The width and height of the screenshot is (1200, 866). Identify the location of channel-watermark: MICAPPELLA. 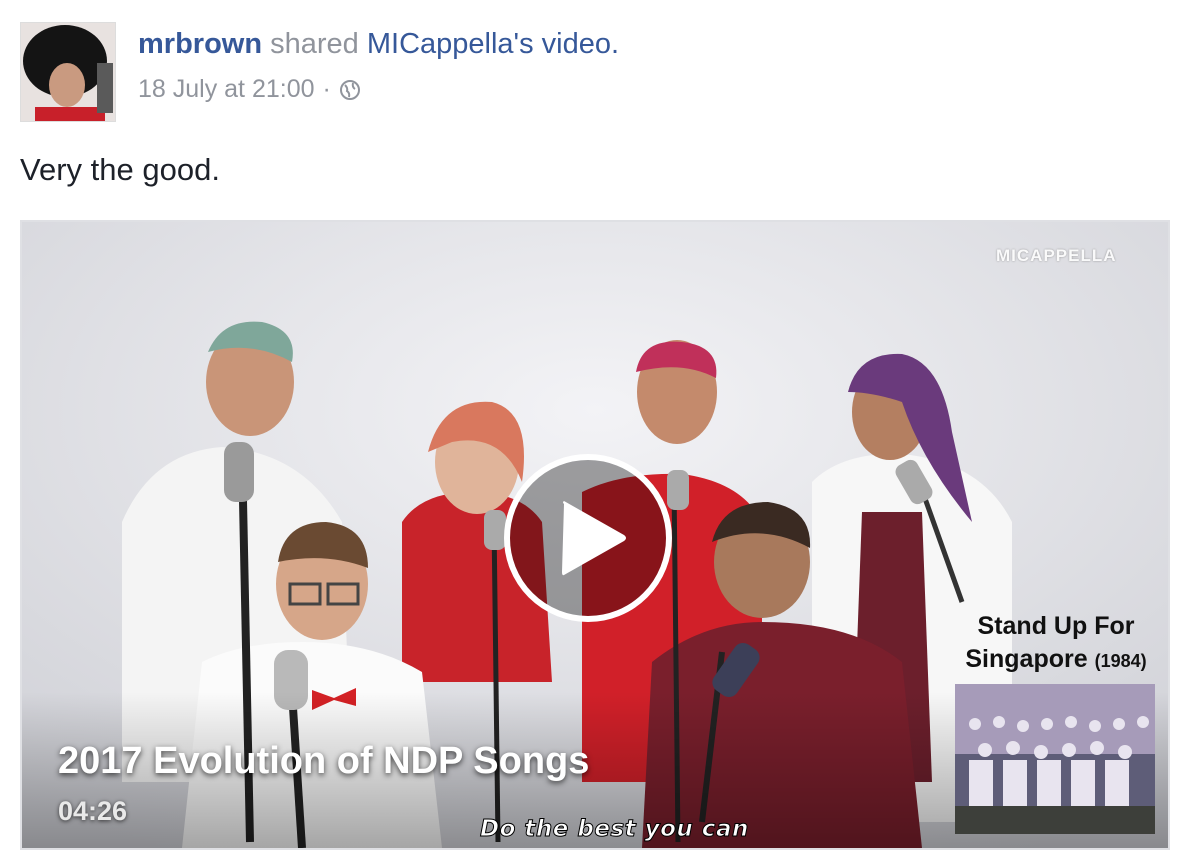
(1056, 255).